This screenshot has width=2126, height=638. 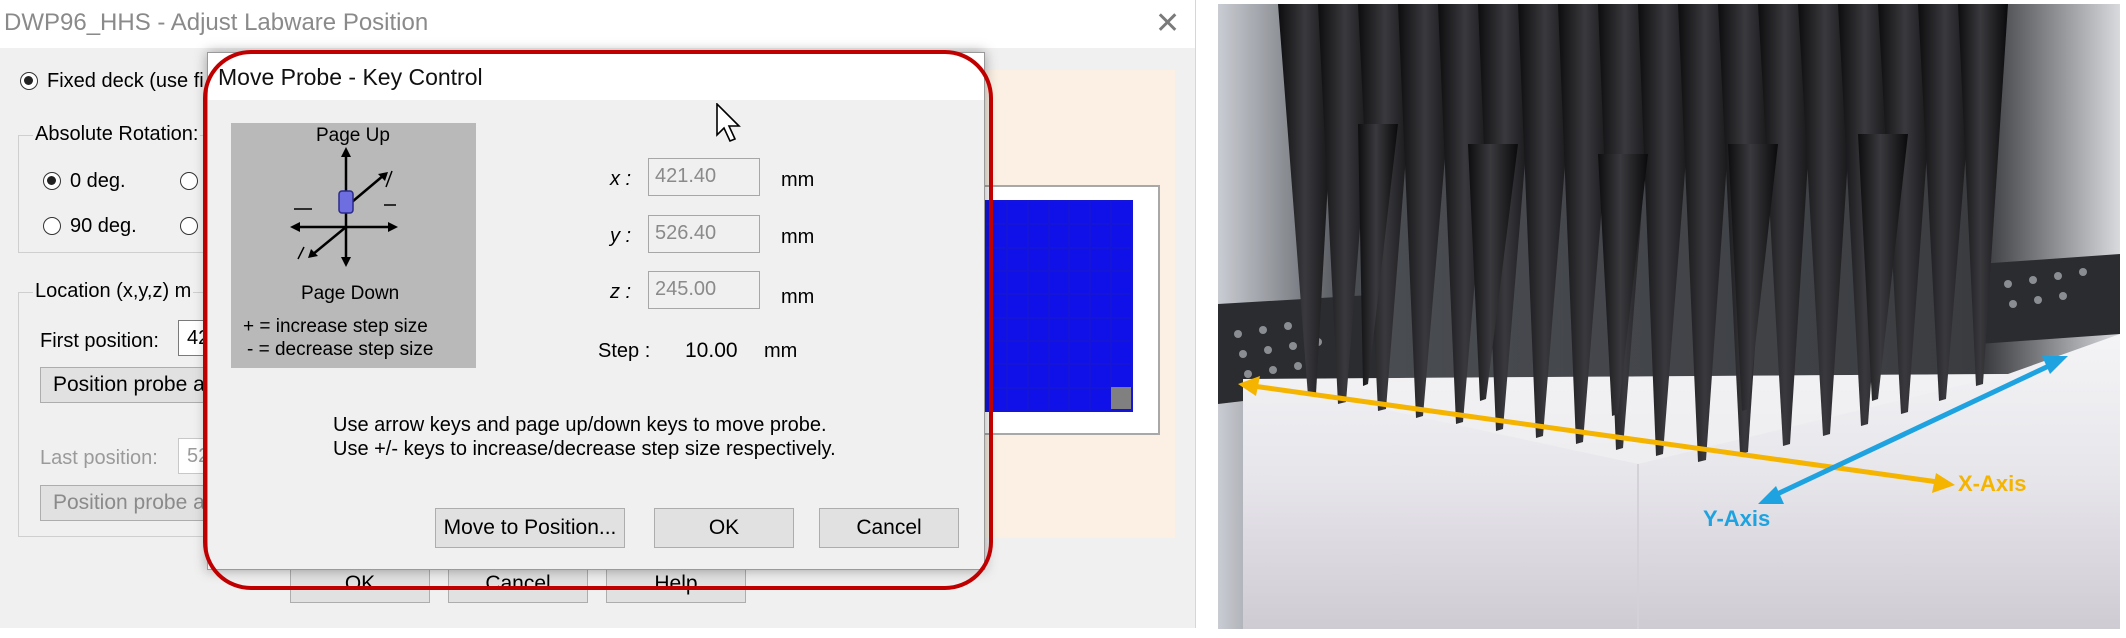 I want to click on parent-ok-button: OK, so click(x=360, y=584).